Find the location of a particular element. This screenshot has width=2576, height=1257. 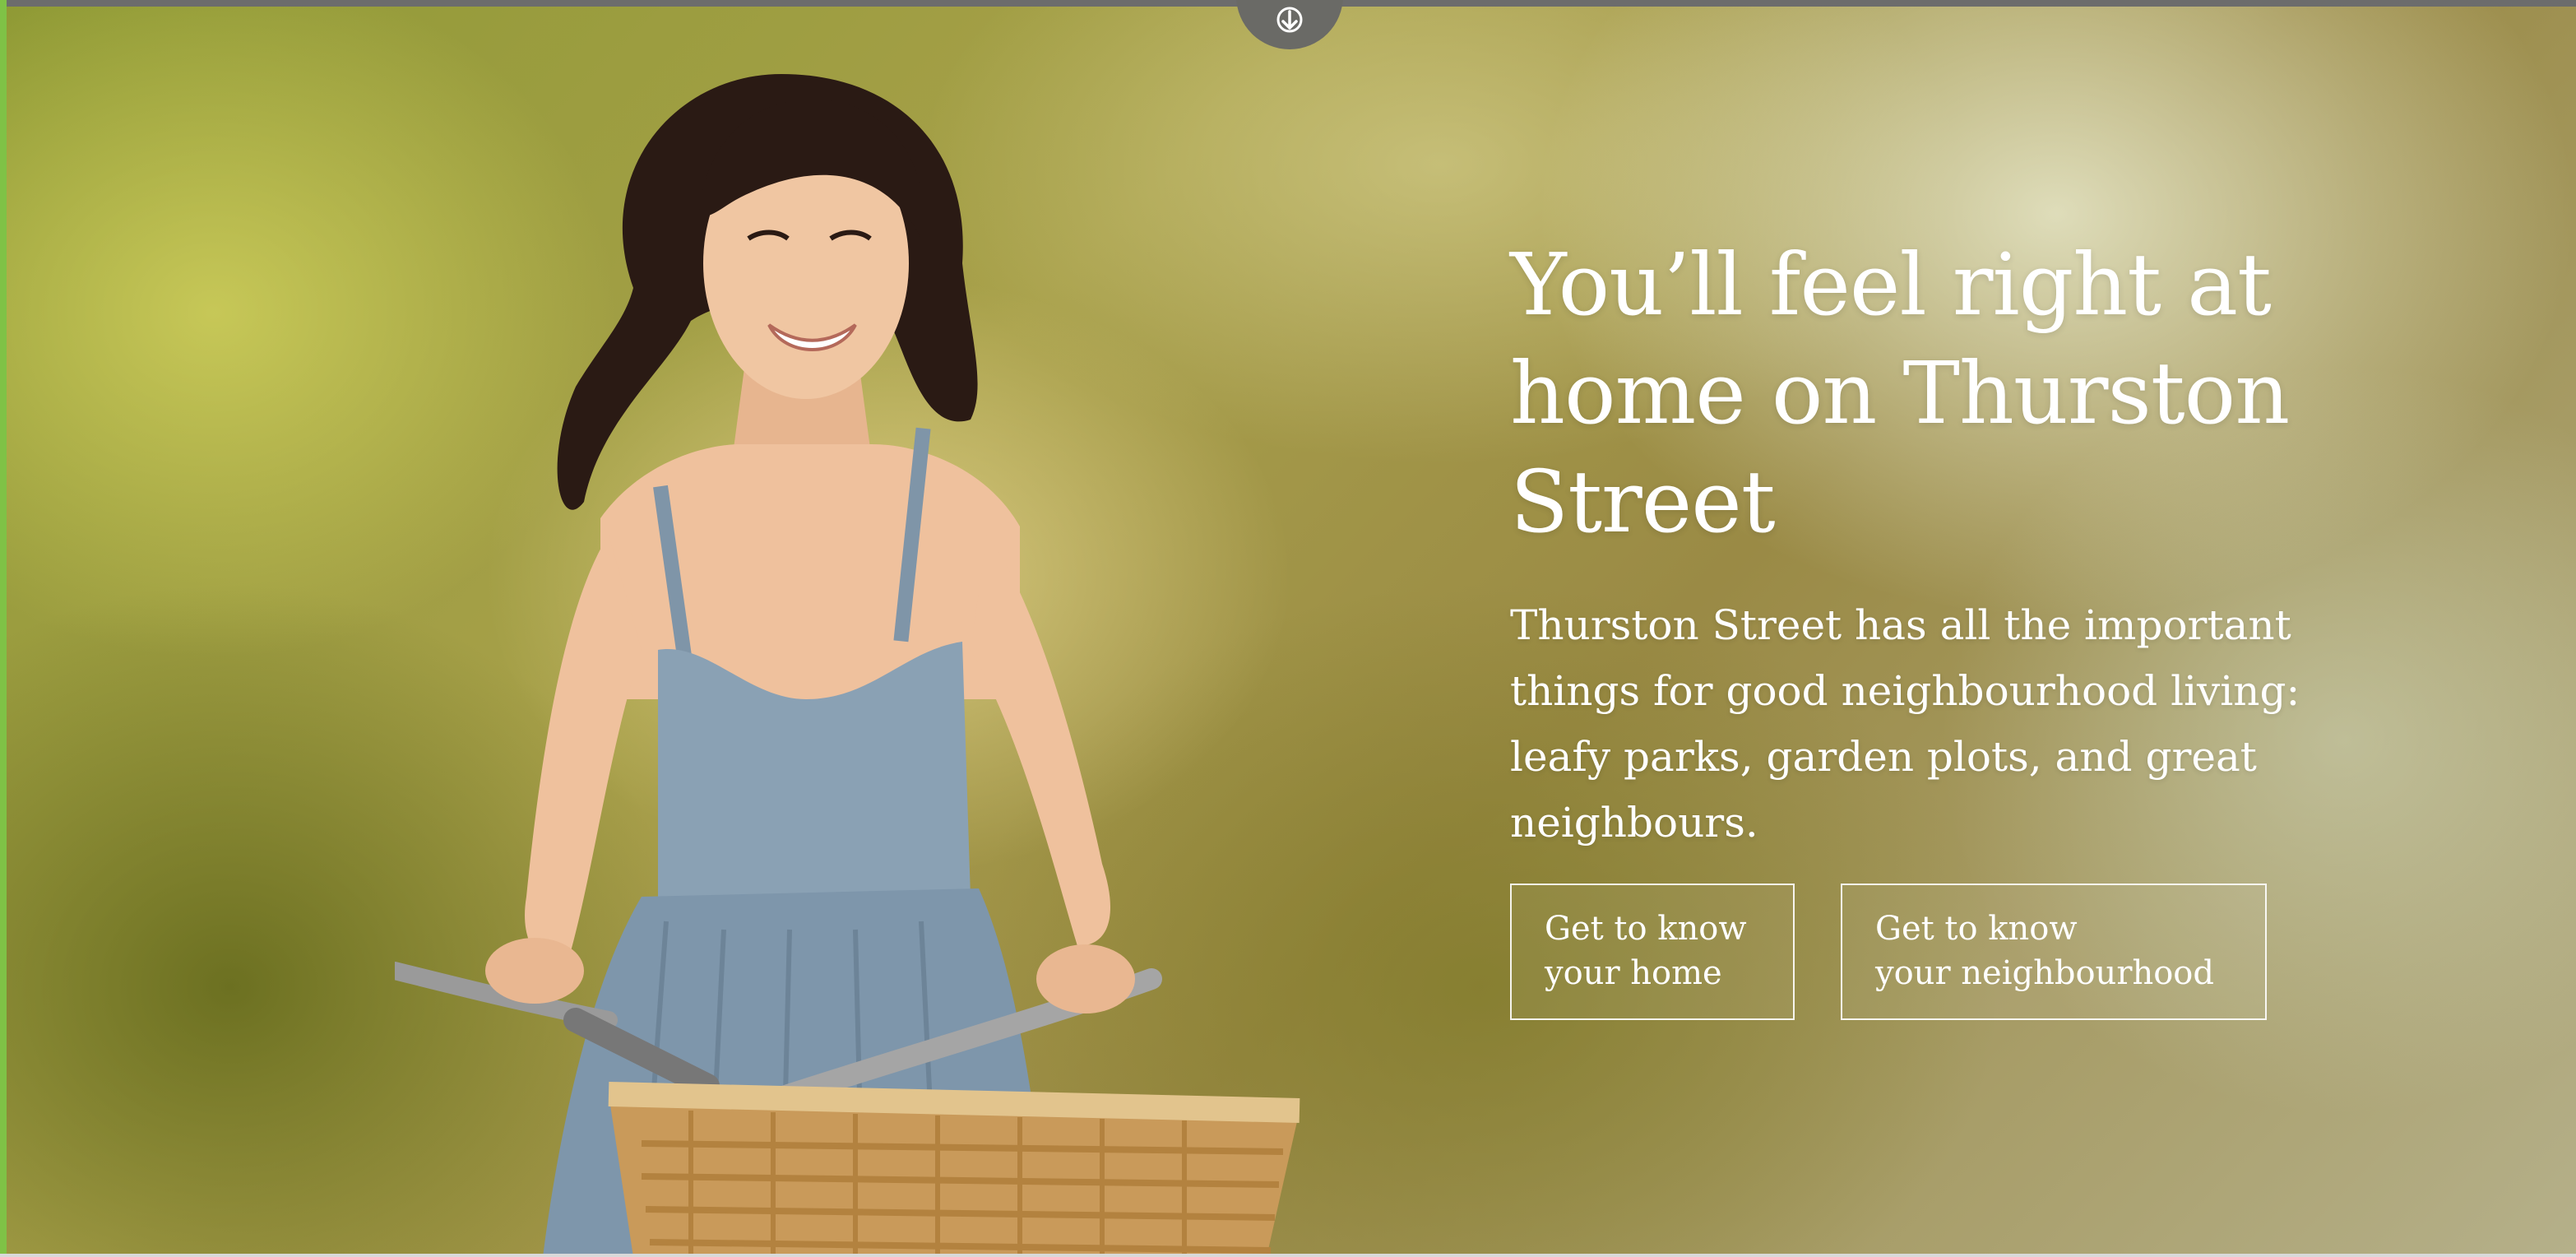

left-edge-accent is located at coordinates (4, 628).